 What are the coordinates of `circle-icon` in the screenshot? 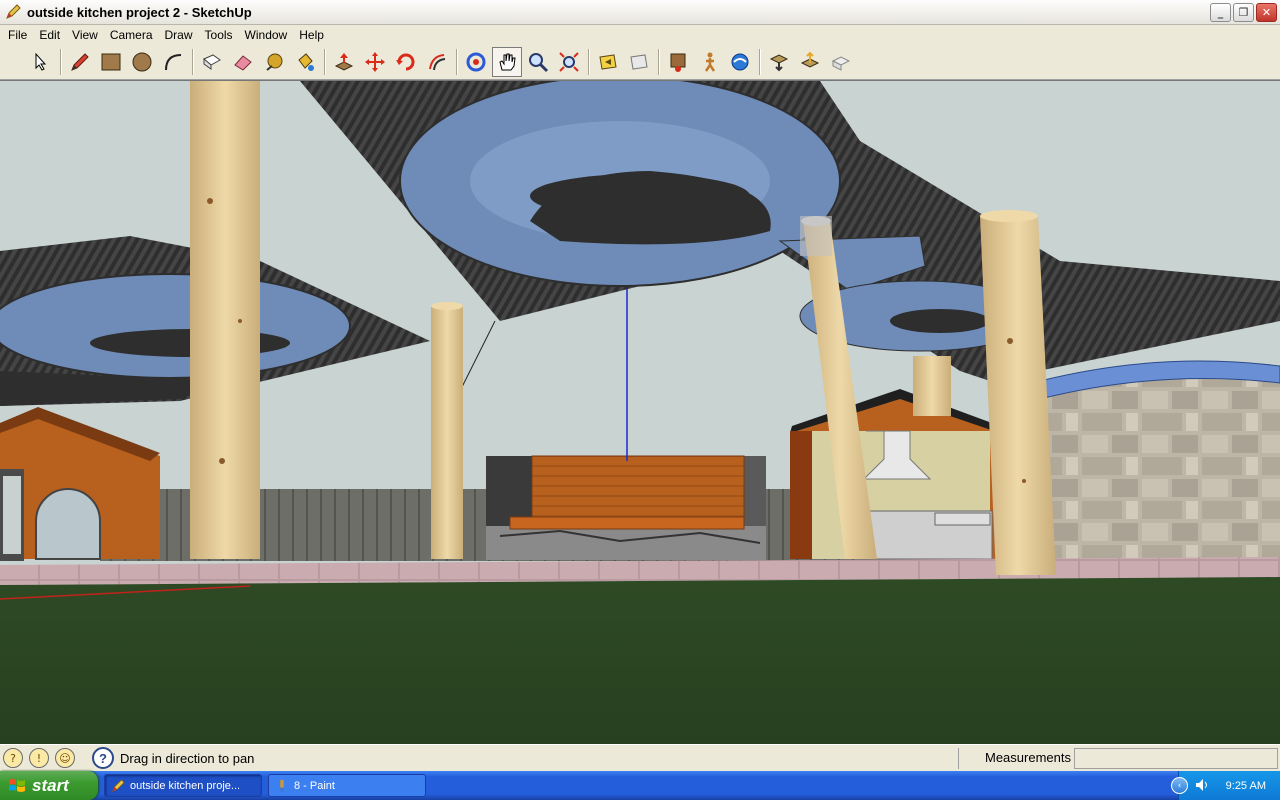 It's located at (142, 62).